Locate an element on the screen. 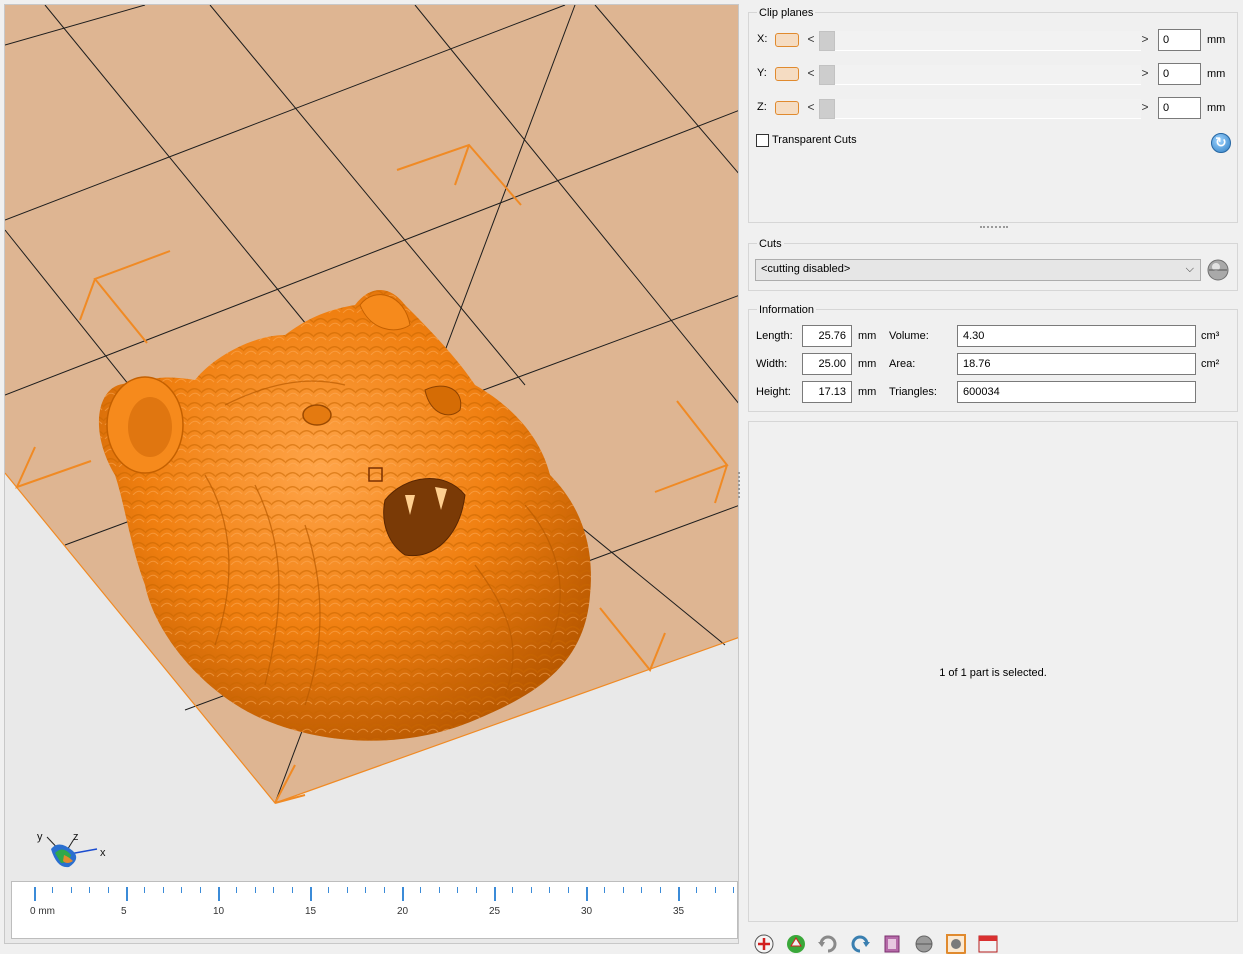 The width and height of the screenshot is (1243, 954). ruler-label: 35 is located at coordinates (679, 911).